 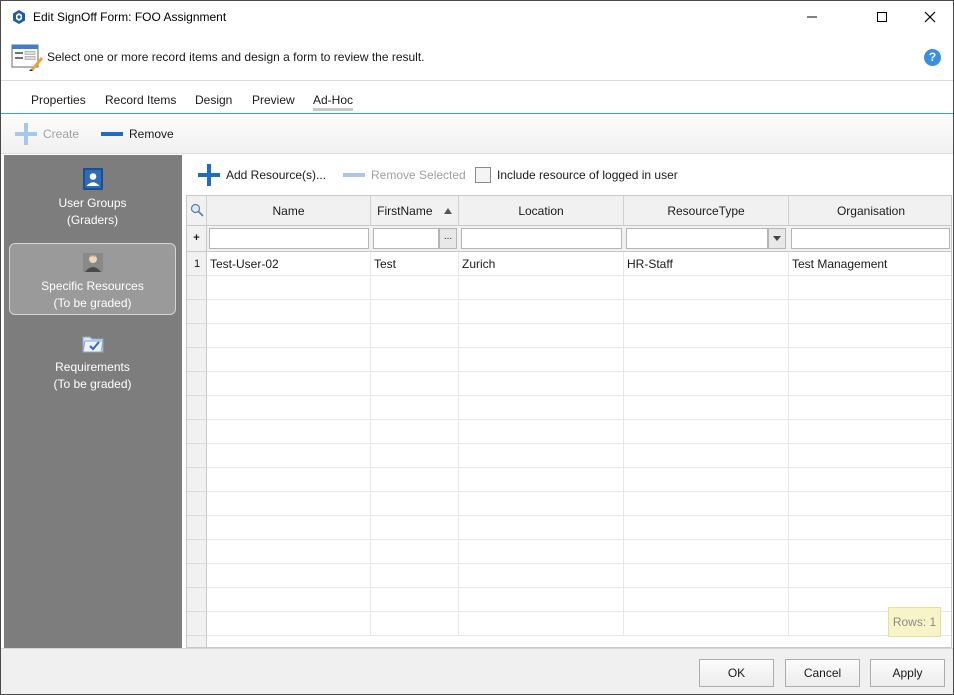 What do you see at coordinates (541, 264) in the screenshot?
I see `cell-location: Zurich` at bounding box center [541, 264].